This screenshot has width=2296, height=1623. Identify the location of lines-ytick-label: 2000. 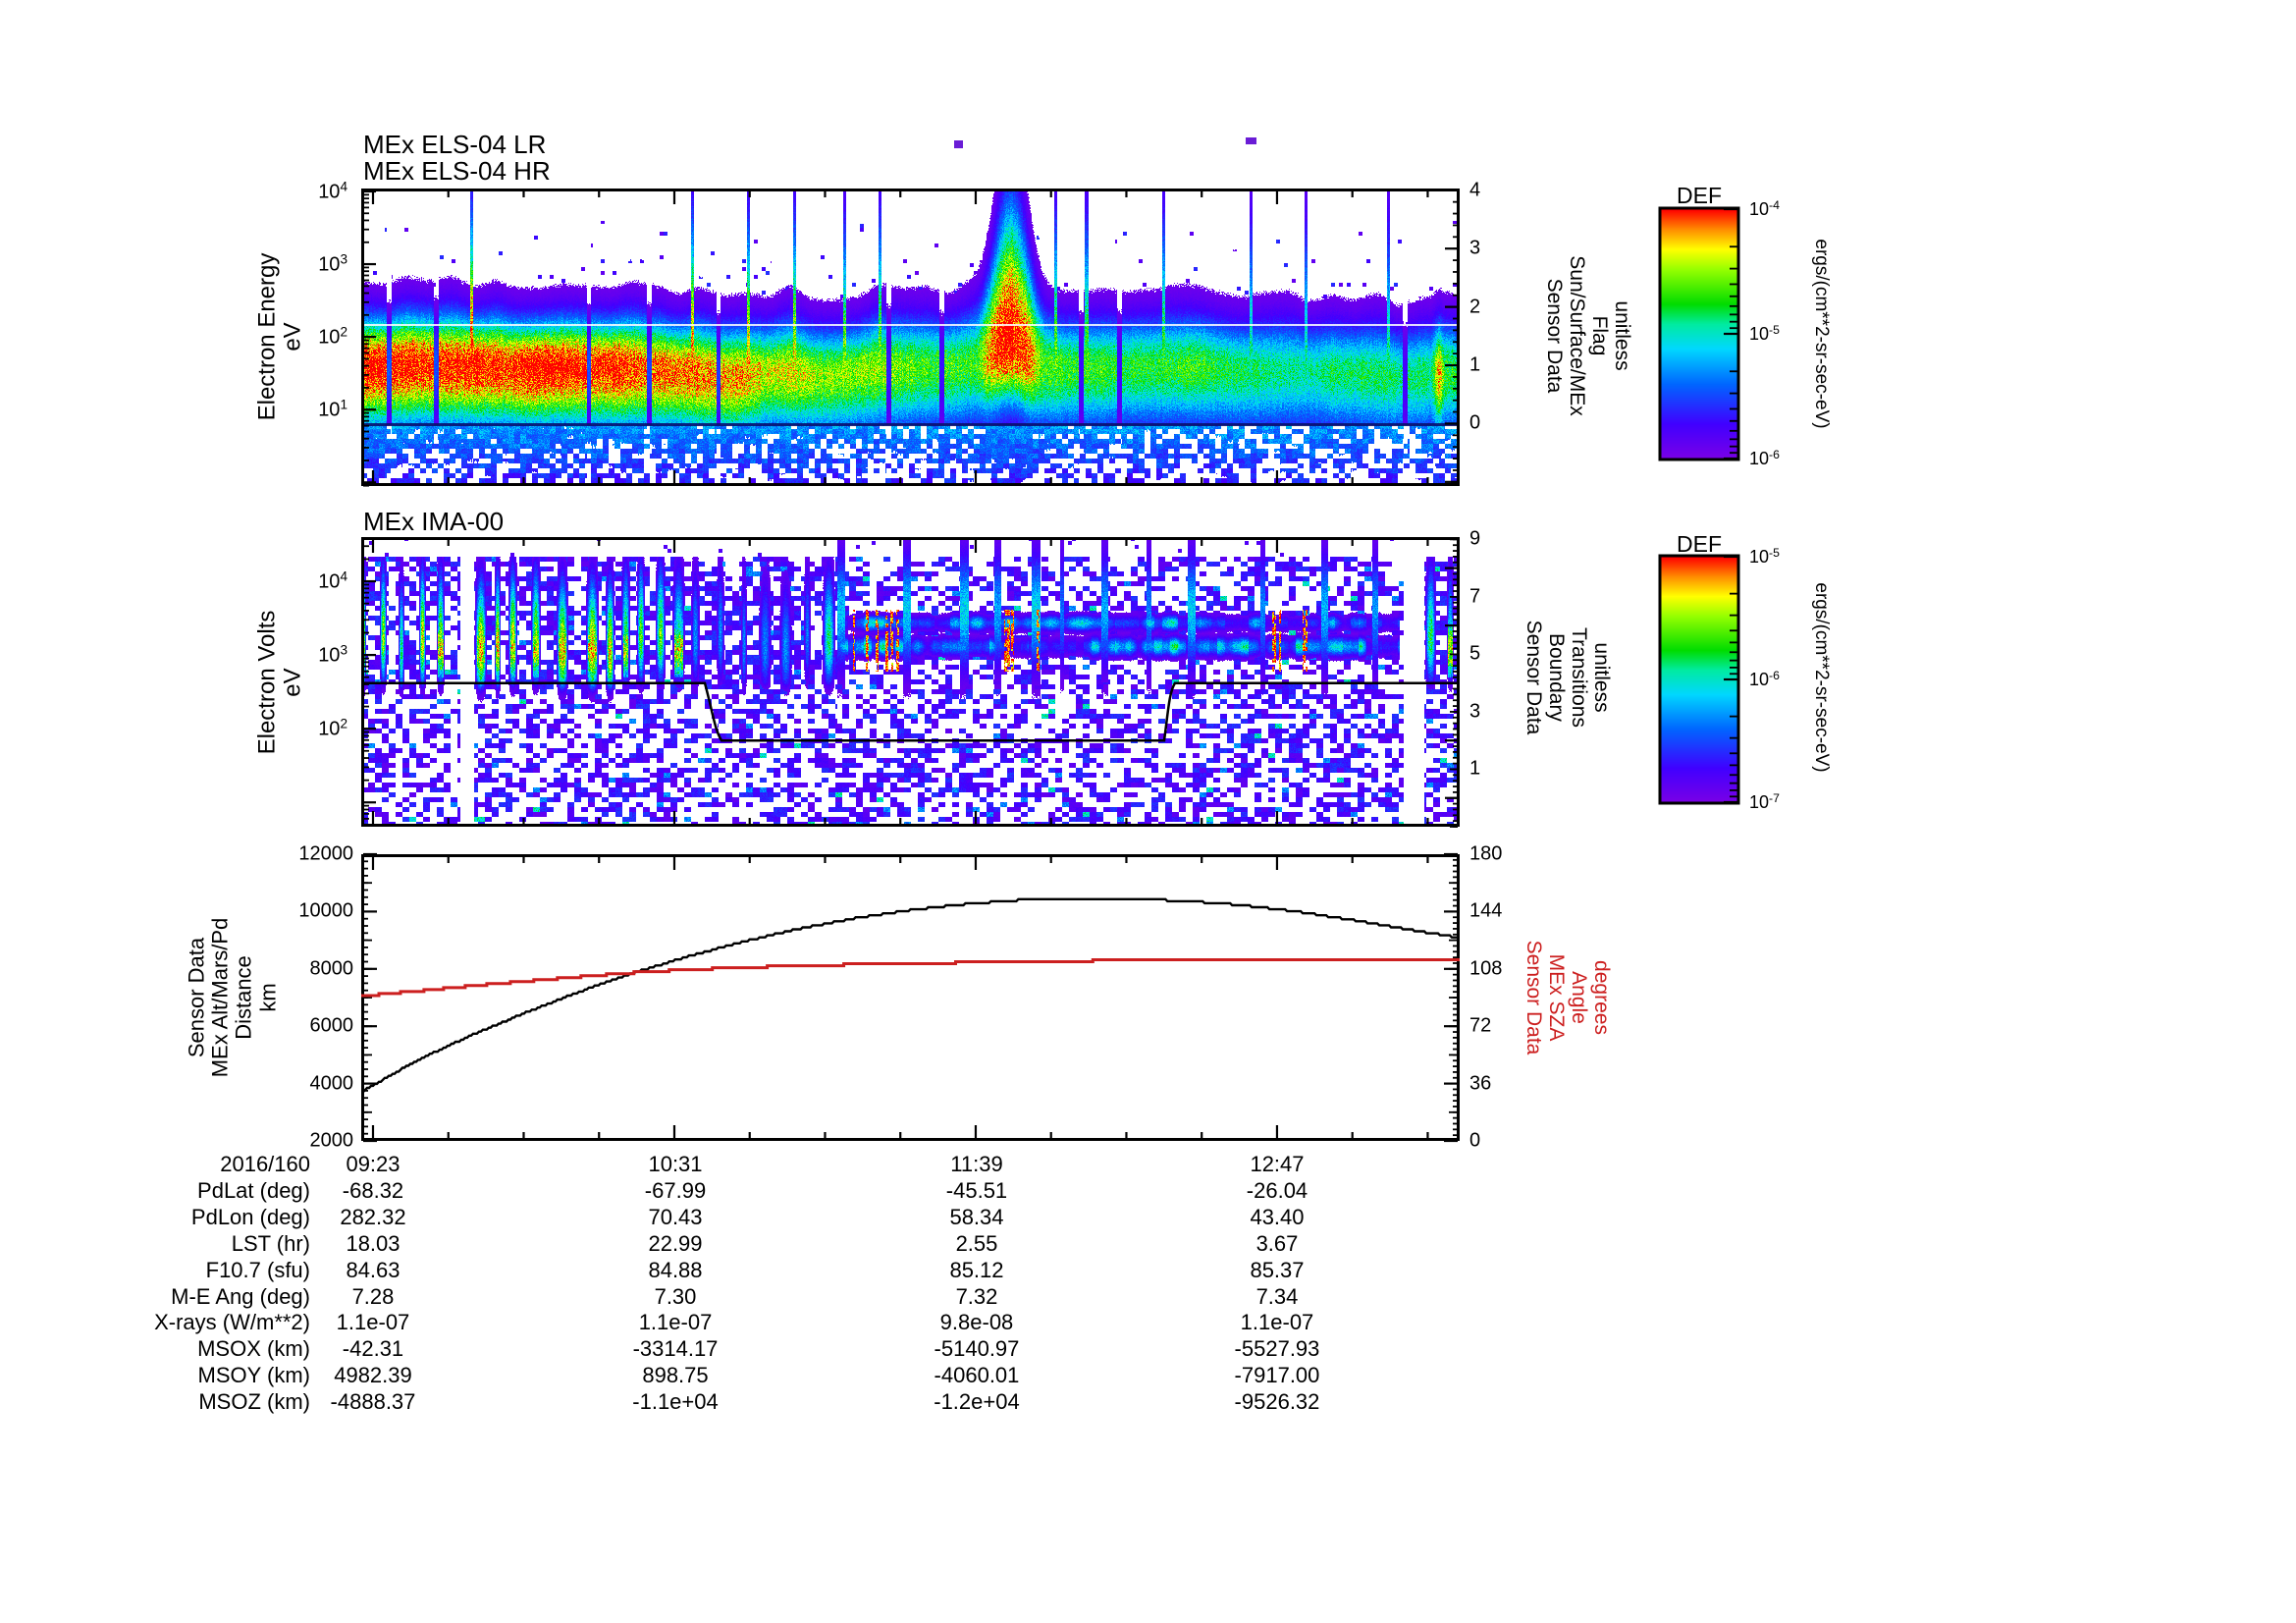
(331, 1140).